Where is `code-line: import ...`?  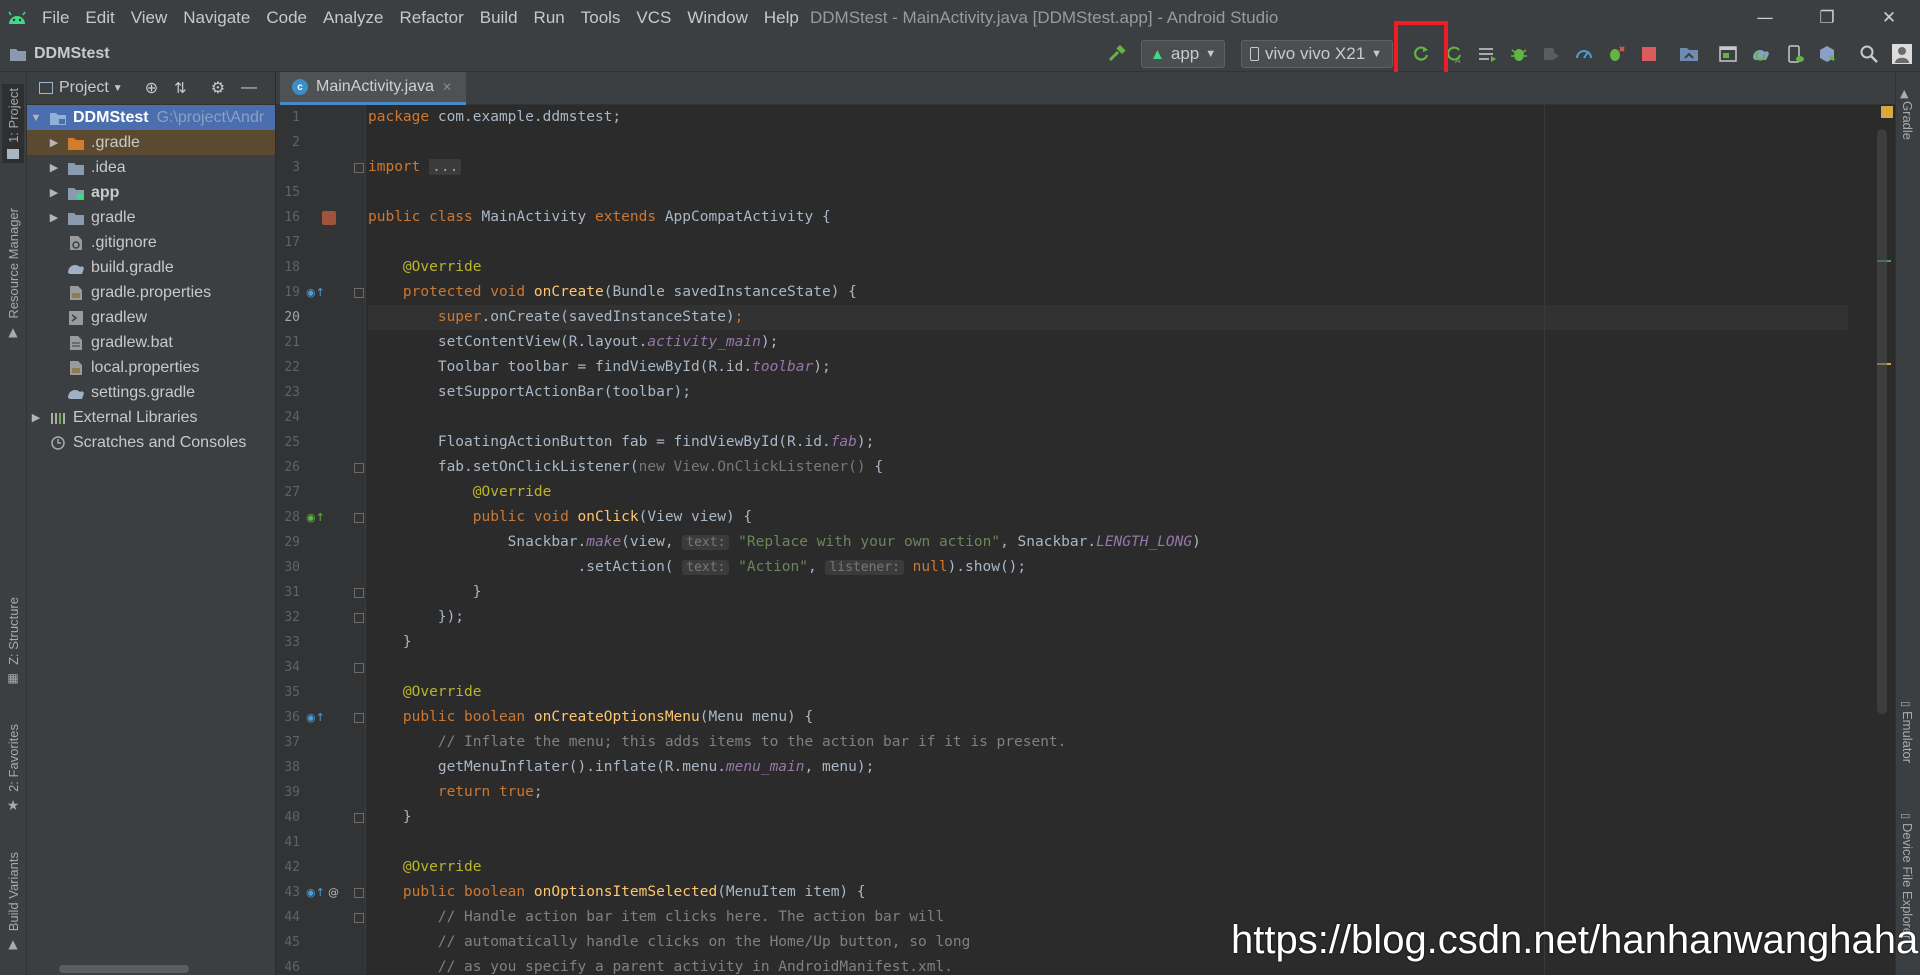
code-line: import ... is located at coordinates (1108, 167).